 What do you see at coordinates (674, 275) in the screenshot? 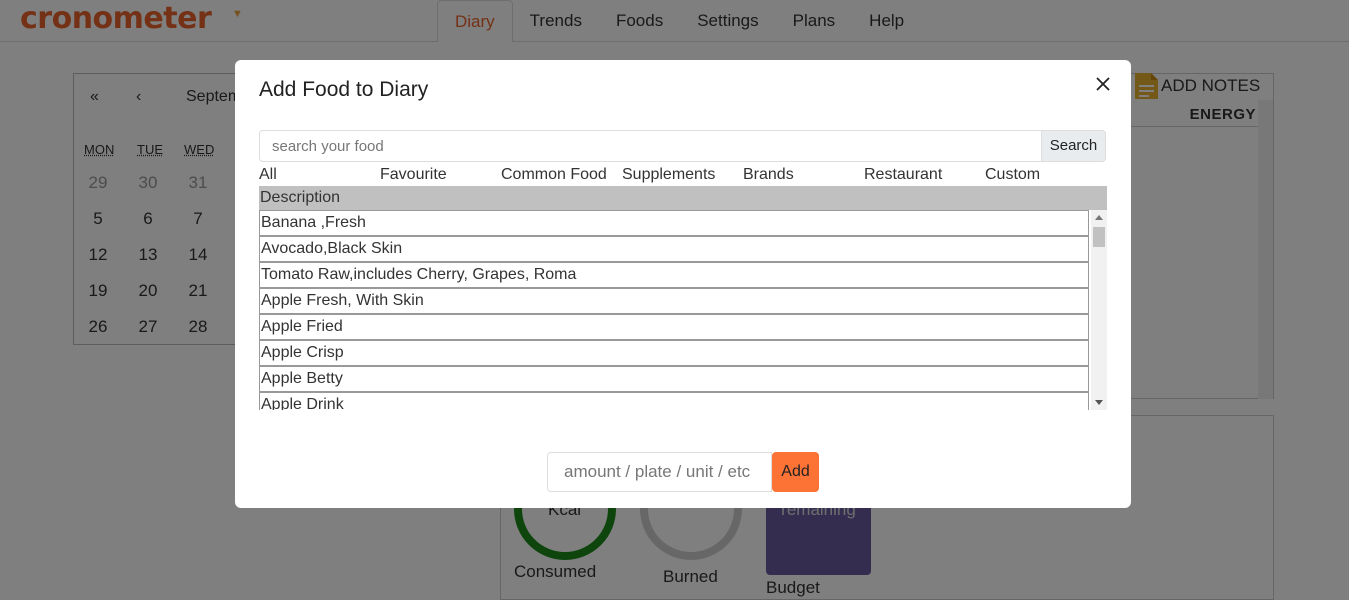
I see `food-result-item: Tomato Raw,includes Cherry, Grapes, Roma` at bounding box center [674, 275].